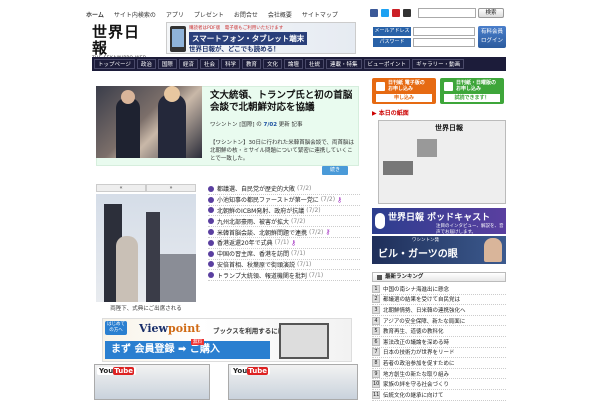 Image resolution: width=600 pixels, height=401 pixels. Describe the element at coordinates (439, 363) in the screenshot. I see `ranking-item: 8 若者の政治参加を促すために` at that location.